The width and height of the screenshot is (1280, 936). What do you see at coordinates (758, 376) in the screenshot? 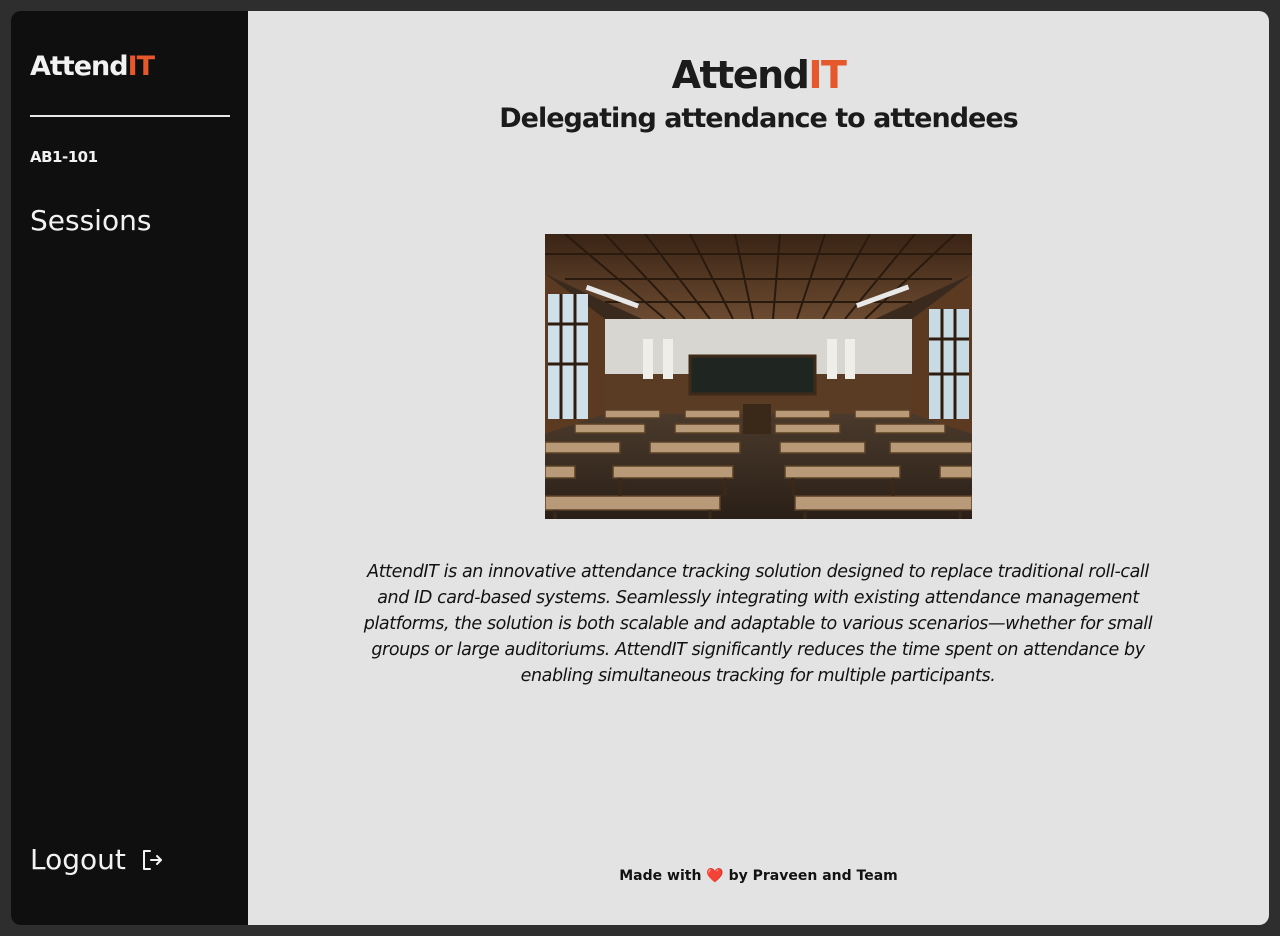
I see `classroom-photo` at bounding box center [758, 376].